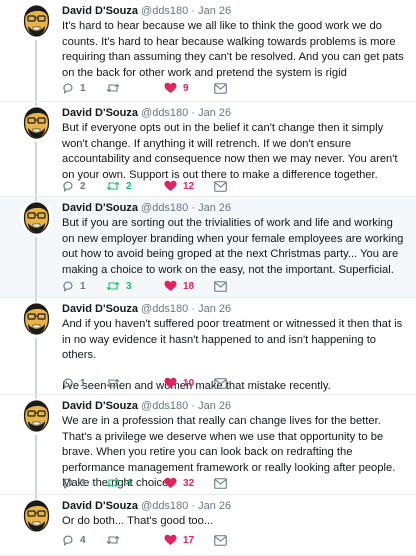 The image size is (416, 556). Describe the element at coordinates (119, 186) in the screenshot. I see `retweet-button: 2` at that location.